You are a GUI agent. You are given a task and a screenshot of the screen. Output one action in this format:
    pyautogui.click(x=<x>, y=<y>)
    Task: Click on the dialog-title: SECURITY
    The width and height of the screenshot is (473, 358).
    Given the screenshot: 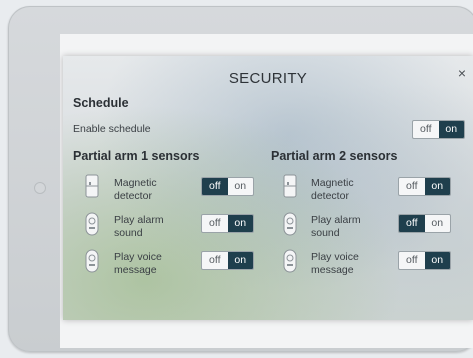 What is the action you would take?
    pyautogui.click(x=268, y=78)
    